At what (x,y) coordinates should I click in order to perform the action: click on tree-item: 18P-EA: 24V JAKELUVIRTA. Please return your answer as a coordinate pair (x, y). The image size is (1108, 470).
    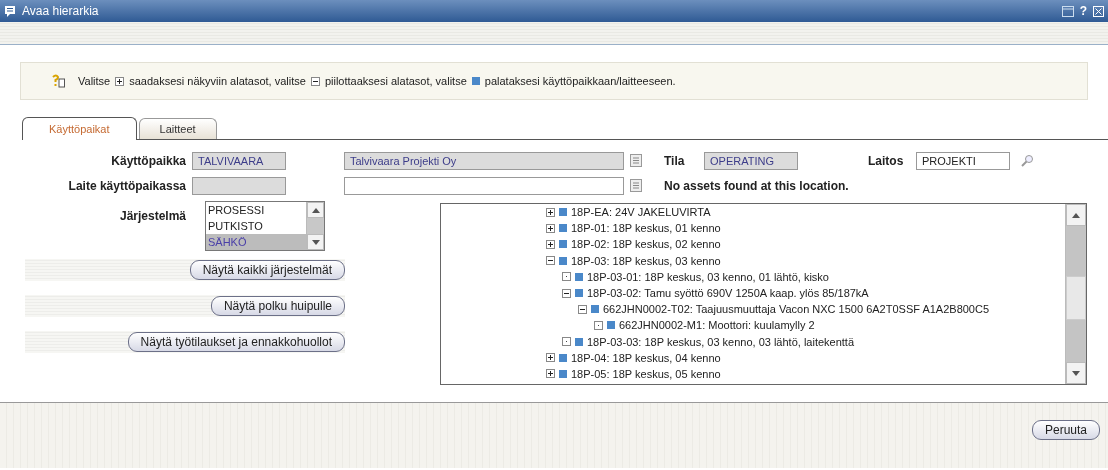
    Looking at the image, I should click on (641, 212).